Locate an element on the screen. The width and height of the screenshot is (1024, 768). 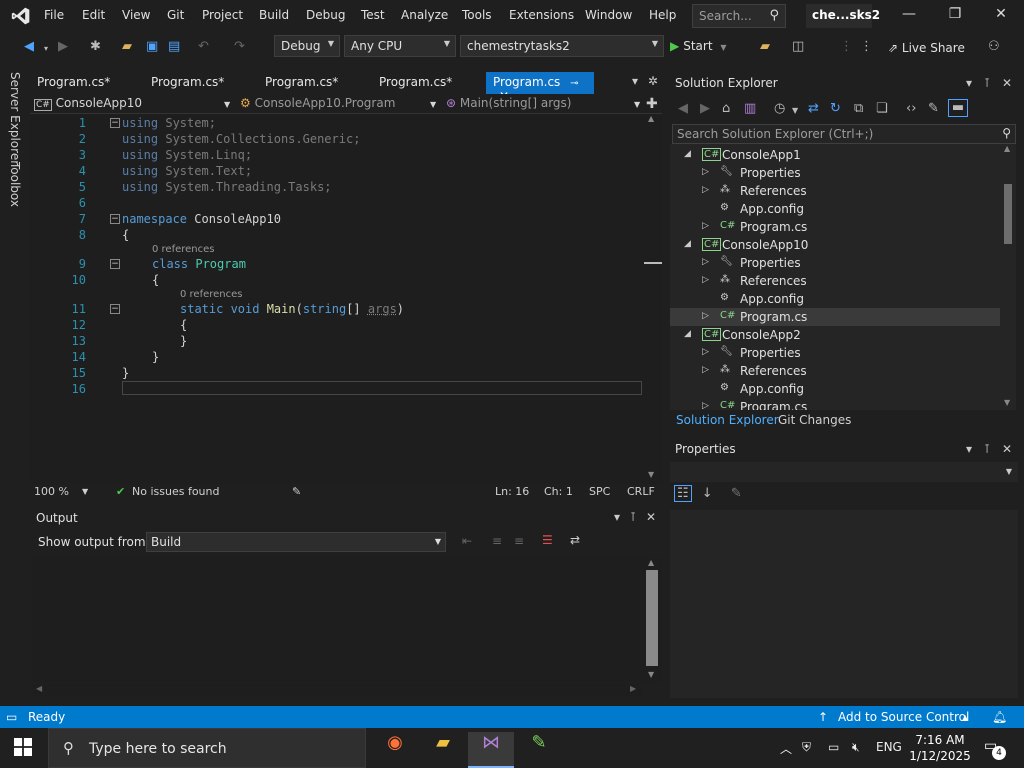
home-icon: ⌂ is located at coordinates (726, 108).